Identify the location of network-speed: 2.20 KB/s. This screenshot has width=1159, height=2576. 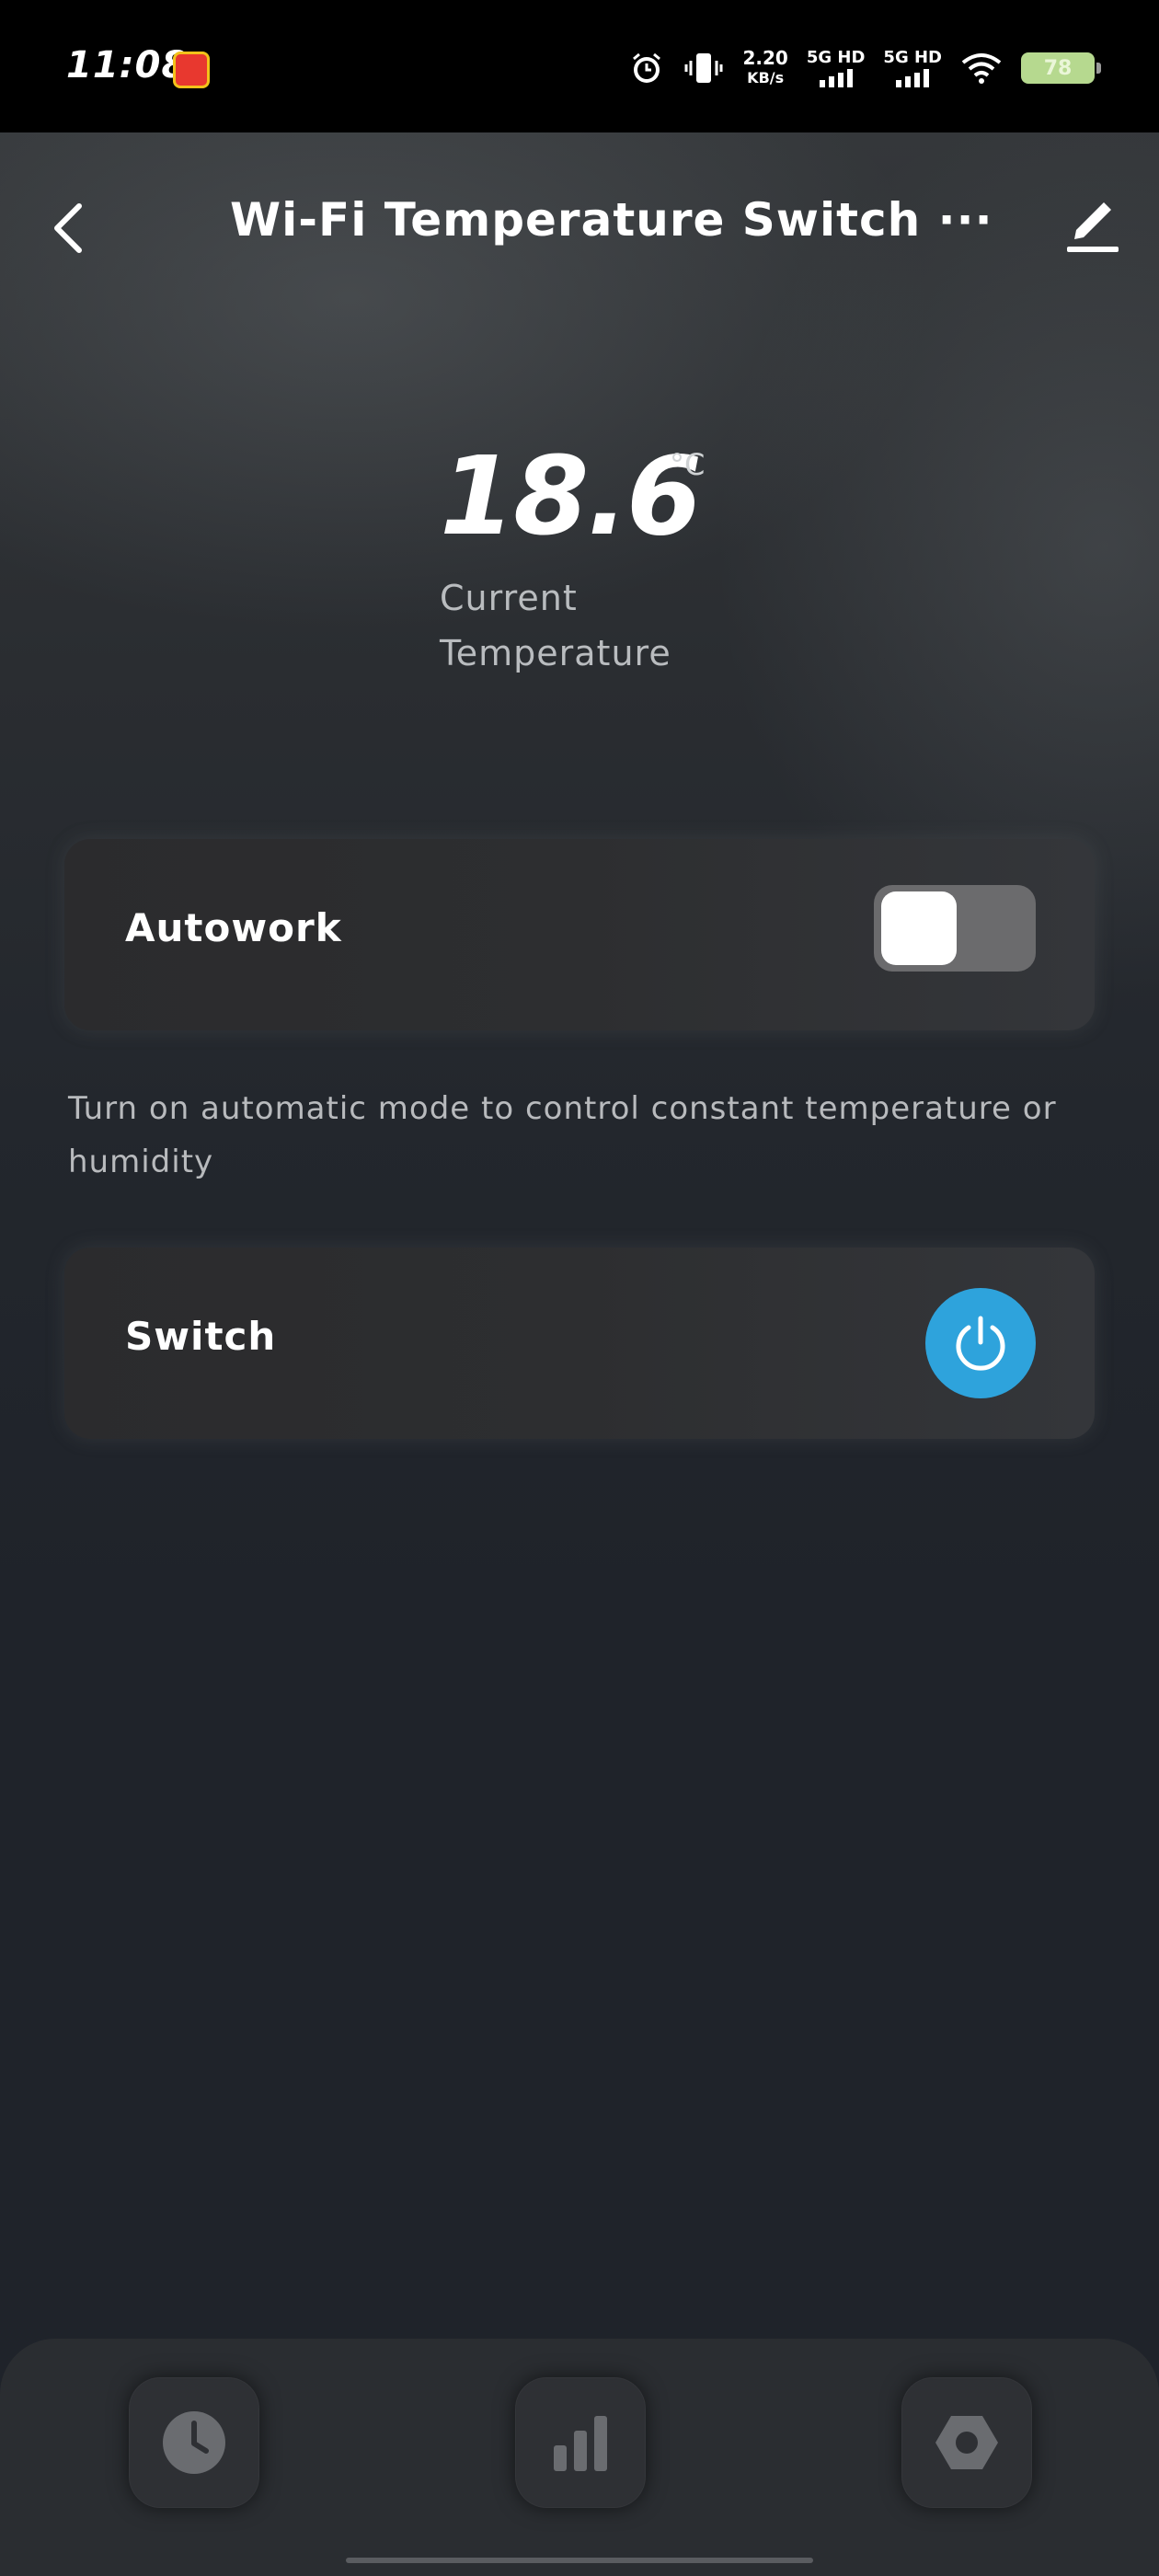
(764, 68).